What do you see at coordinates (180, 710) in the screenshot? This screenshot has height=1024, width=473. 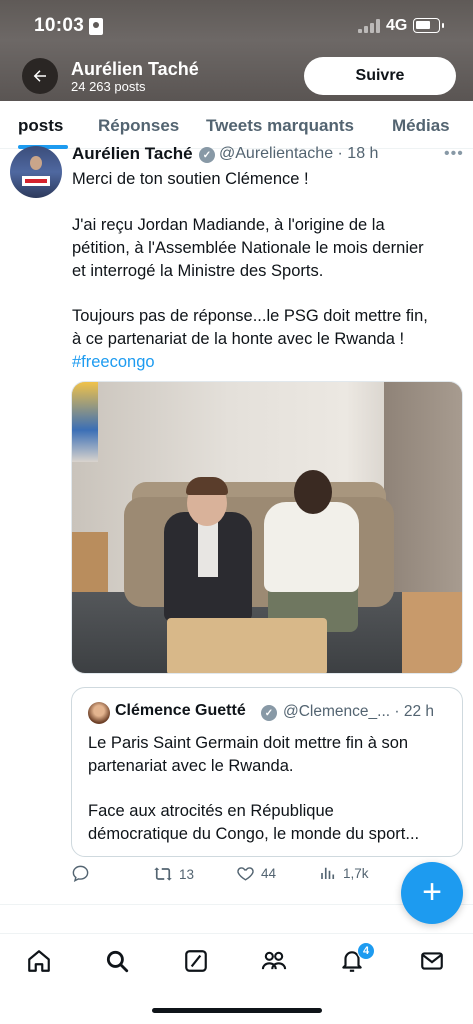 I see `quoted-author-name: Clémence Guetté` at bounding box center [180, 710].